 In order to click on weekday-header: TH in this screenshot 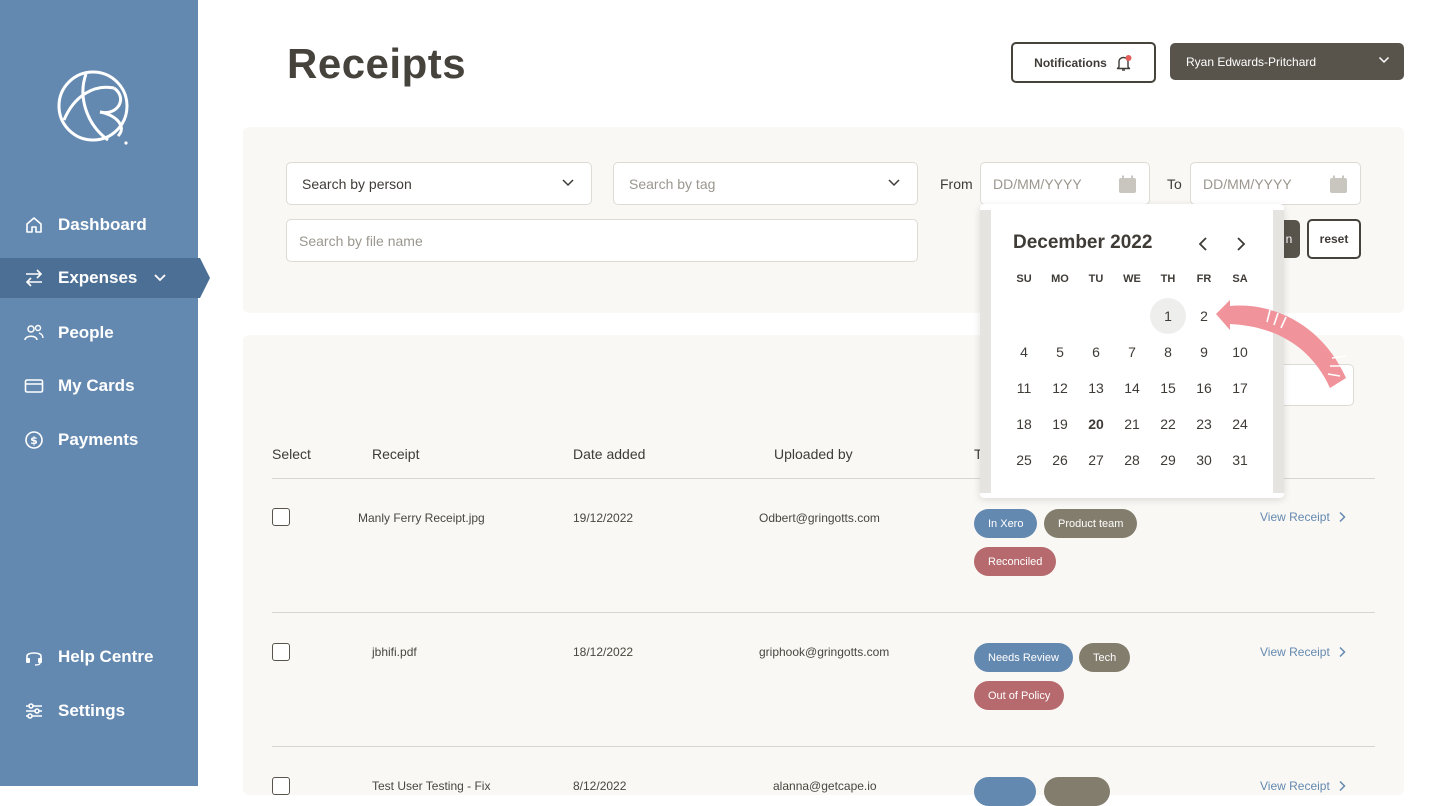, I will do `click(1168, 279)`.